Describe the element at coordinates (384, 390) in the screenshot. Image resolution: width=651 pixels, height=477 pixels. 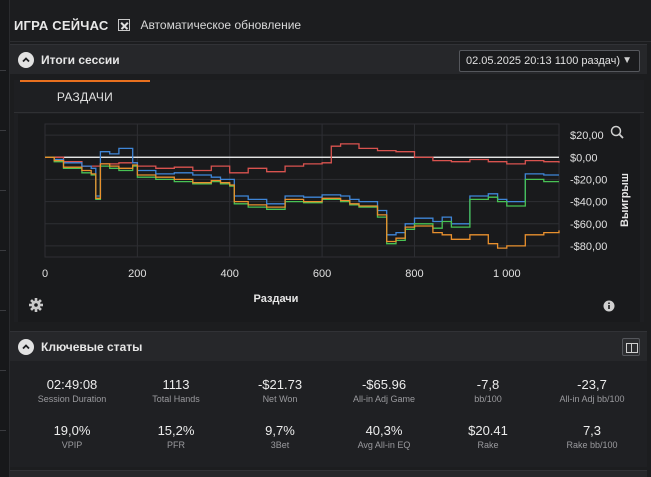
I see `stat-allin-adj-game: -$65.96 All-in Adj Game` at that location.